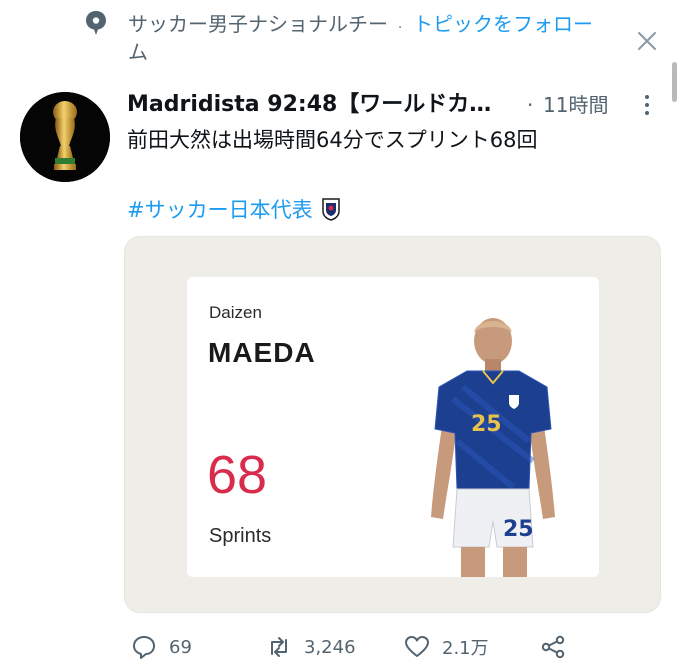 Image resolution: width=680 pixels, height=672 pixels. I want to click on hashtag-line: #サッカー日本代表, so click(234, 210).